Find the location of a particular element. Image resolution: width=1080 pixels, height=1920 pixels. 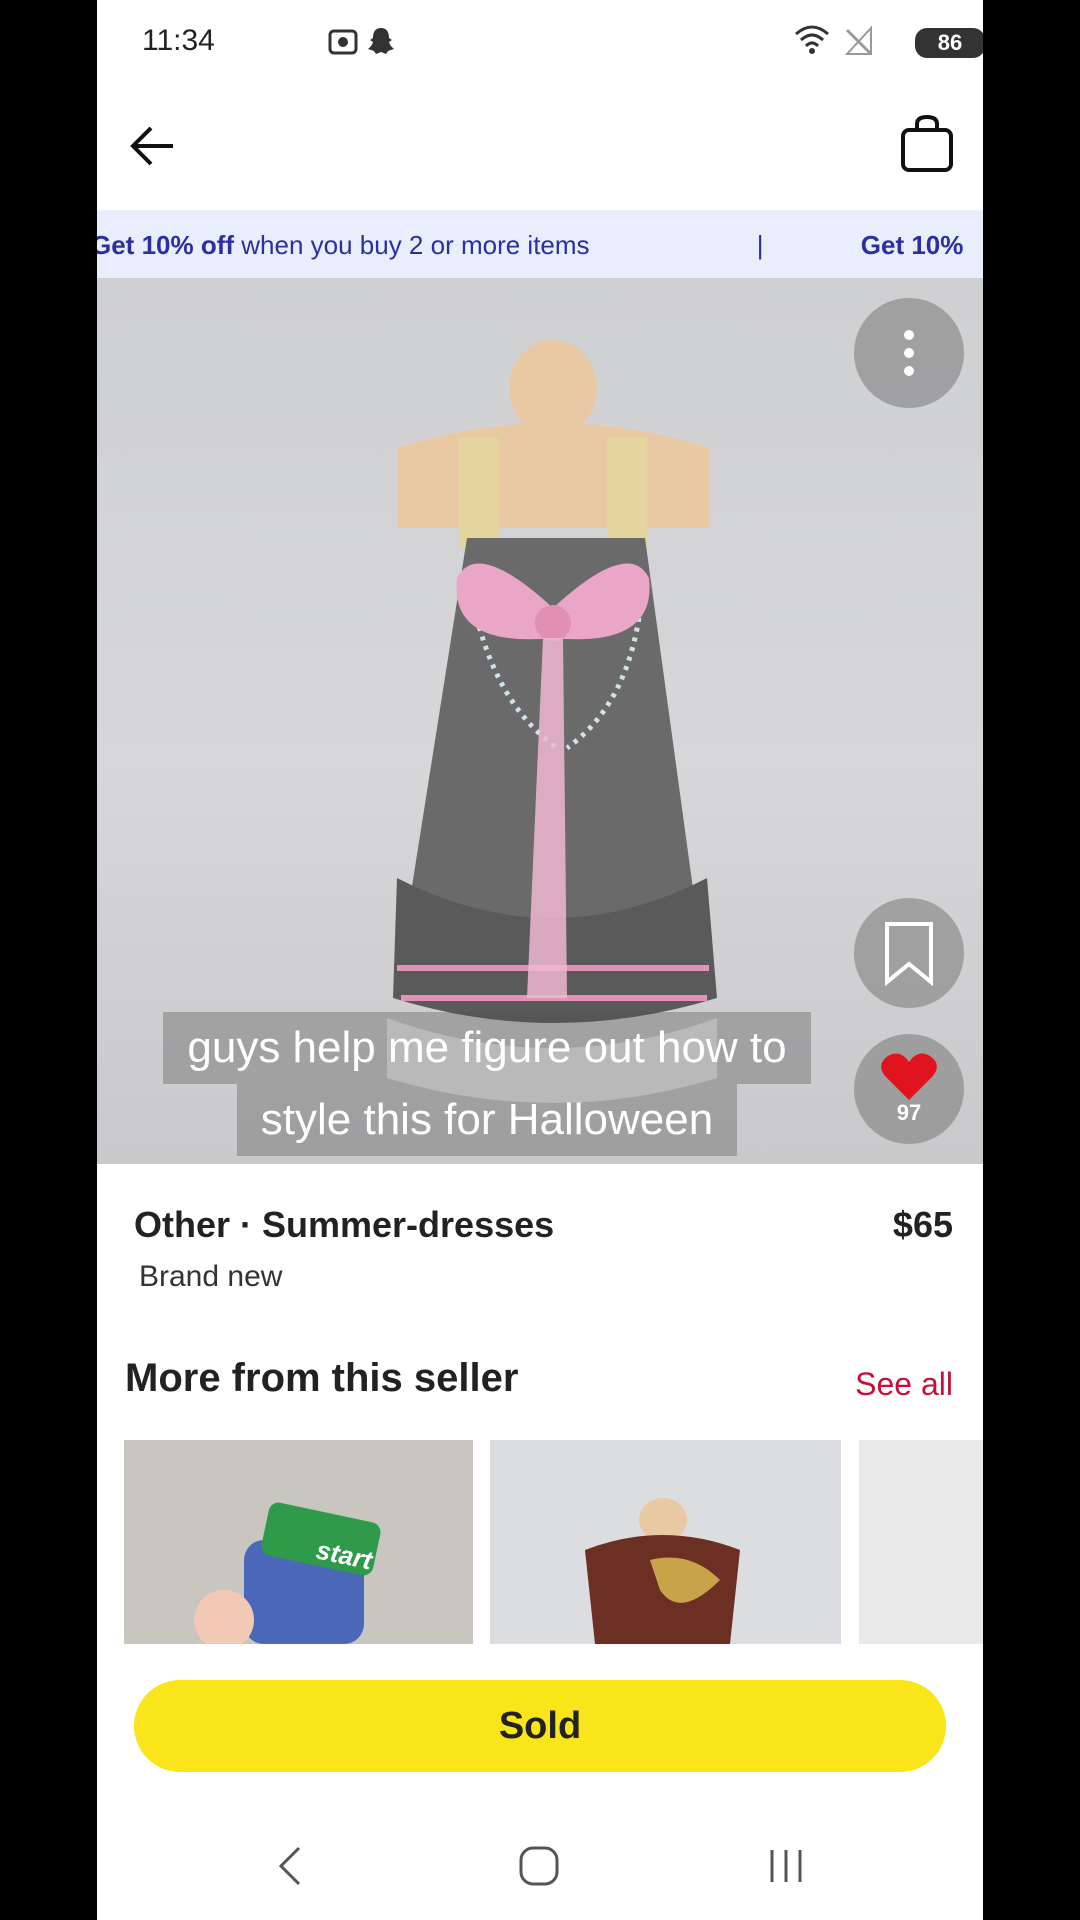

seller-items-carousel: start is located at coordinates (540, 1542).